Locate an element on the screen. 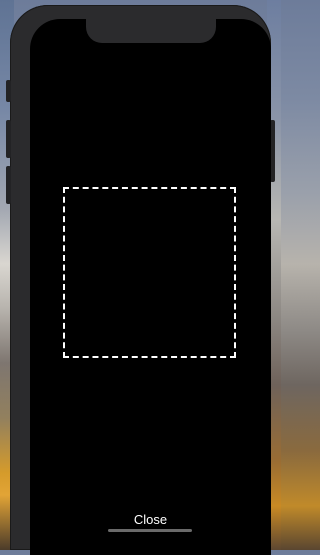  volume-up-button is located at coordinates (8, 139).